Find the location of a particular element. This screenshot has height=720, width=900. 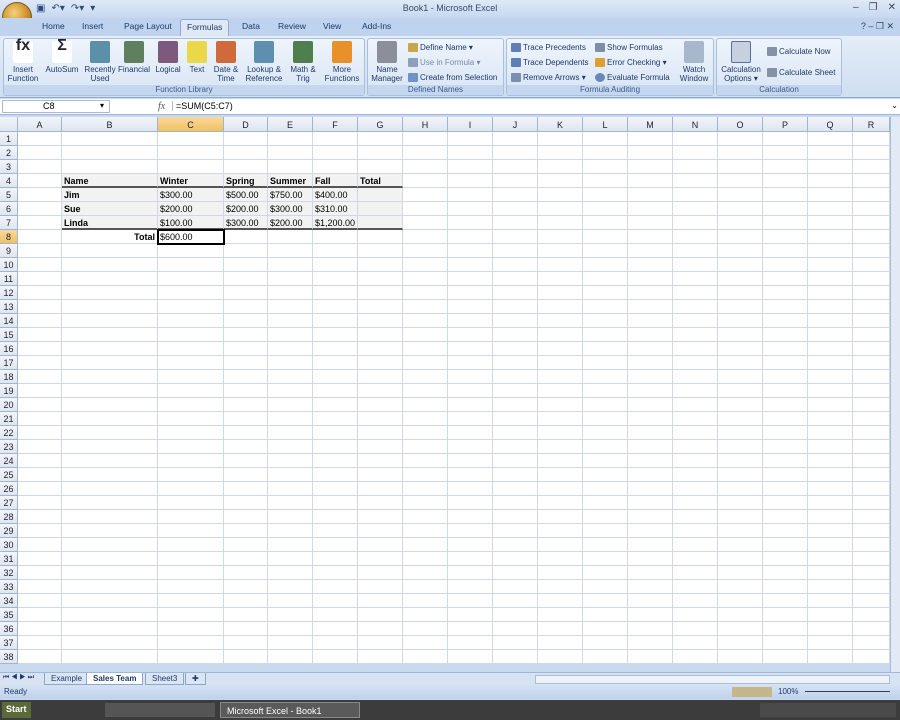

cell-M20 is located at coordinates (650, 405).